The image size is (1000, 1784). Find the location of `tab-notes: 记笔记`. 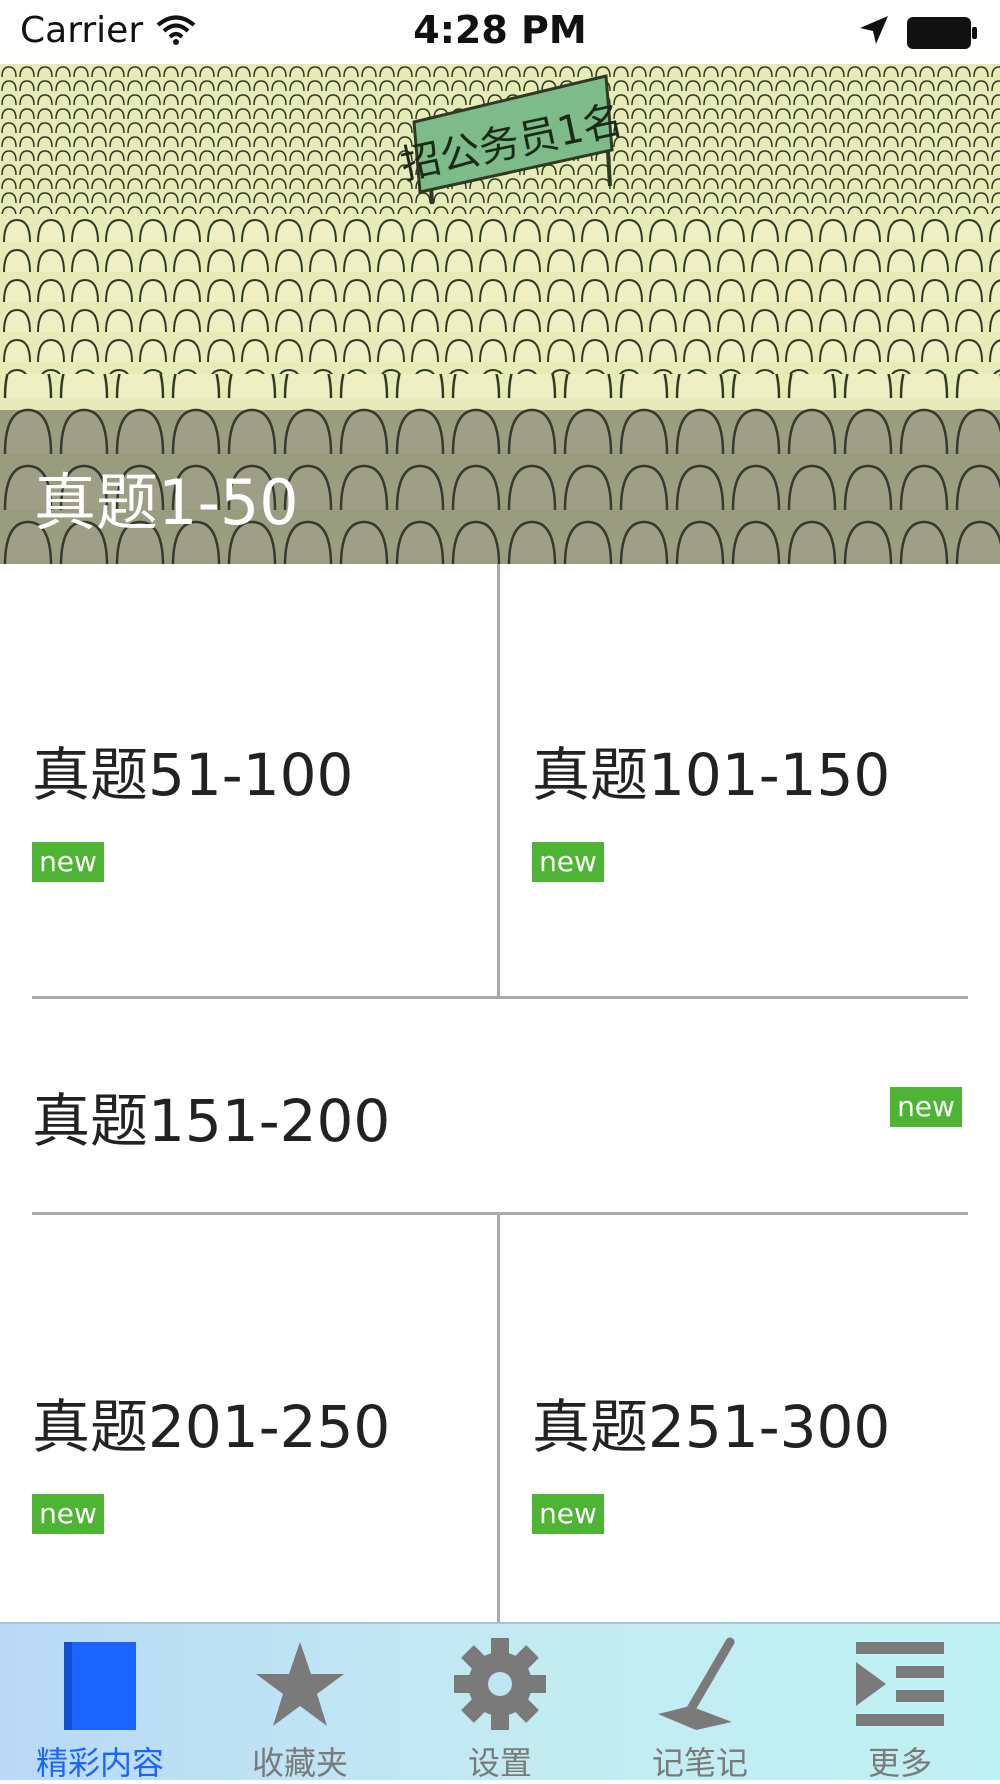

tab-notes: 记笔记 is located at coordinates (700, 1703).